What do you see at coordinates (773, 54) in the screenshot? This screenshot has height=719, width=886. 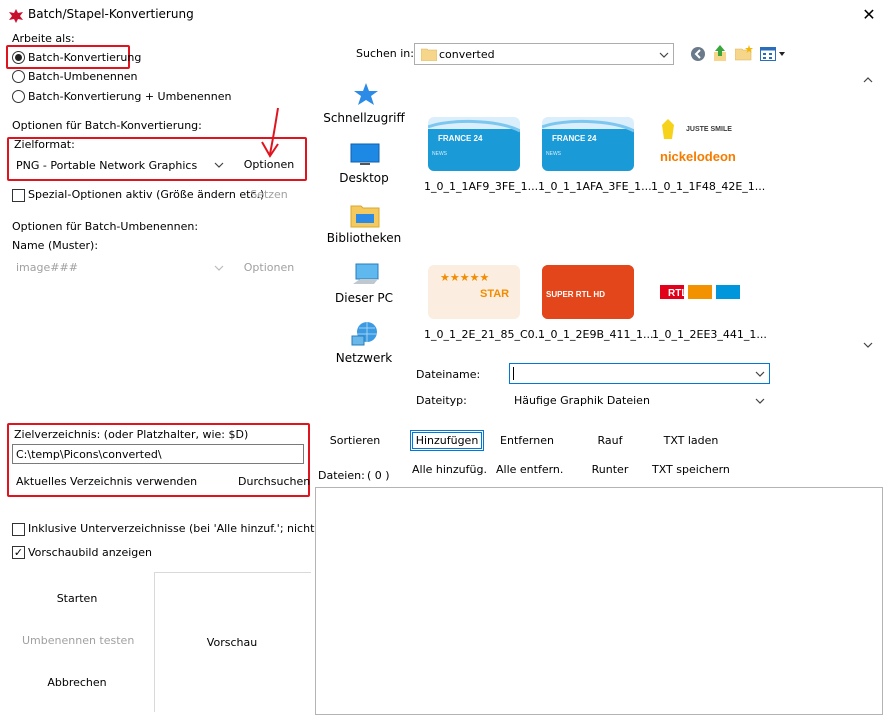 I see `view-menu-icon` at bounding box center [773, 54].